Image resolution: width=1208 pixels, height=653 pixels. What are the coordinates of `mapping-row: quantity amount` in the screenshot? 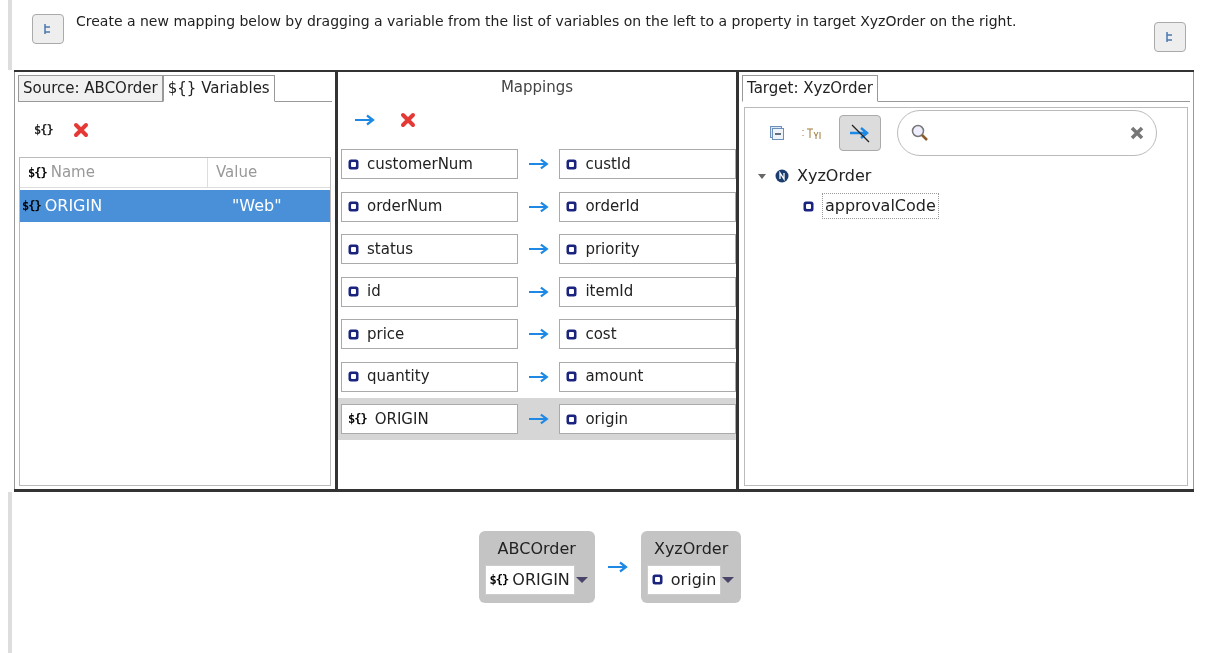 It's located at (537, 376).